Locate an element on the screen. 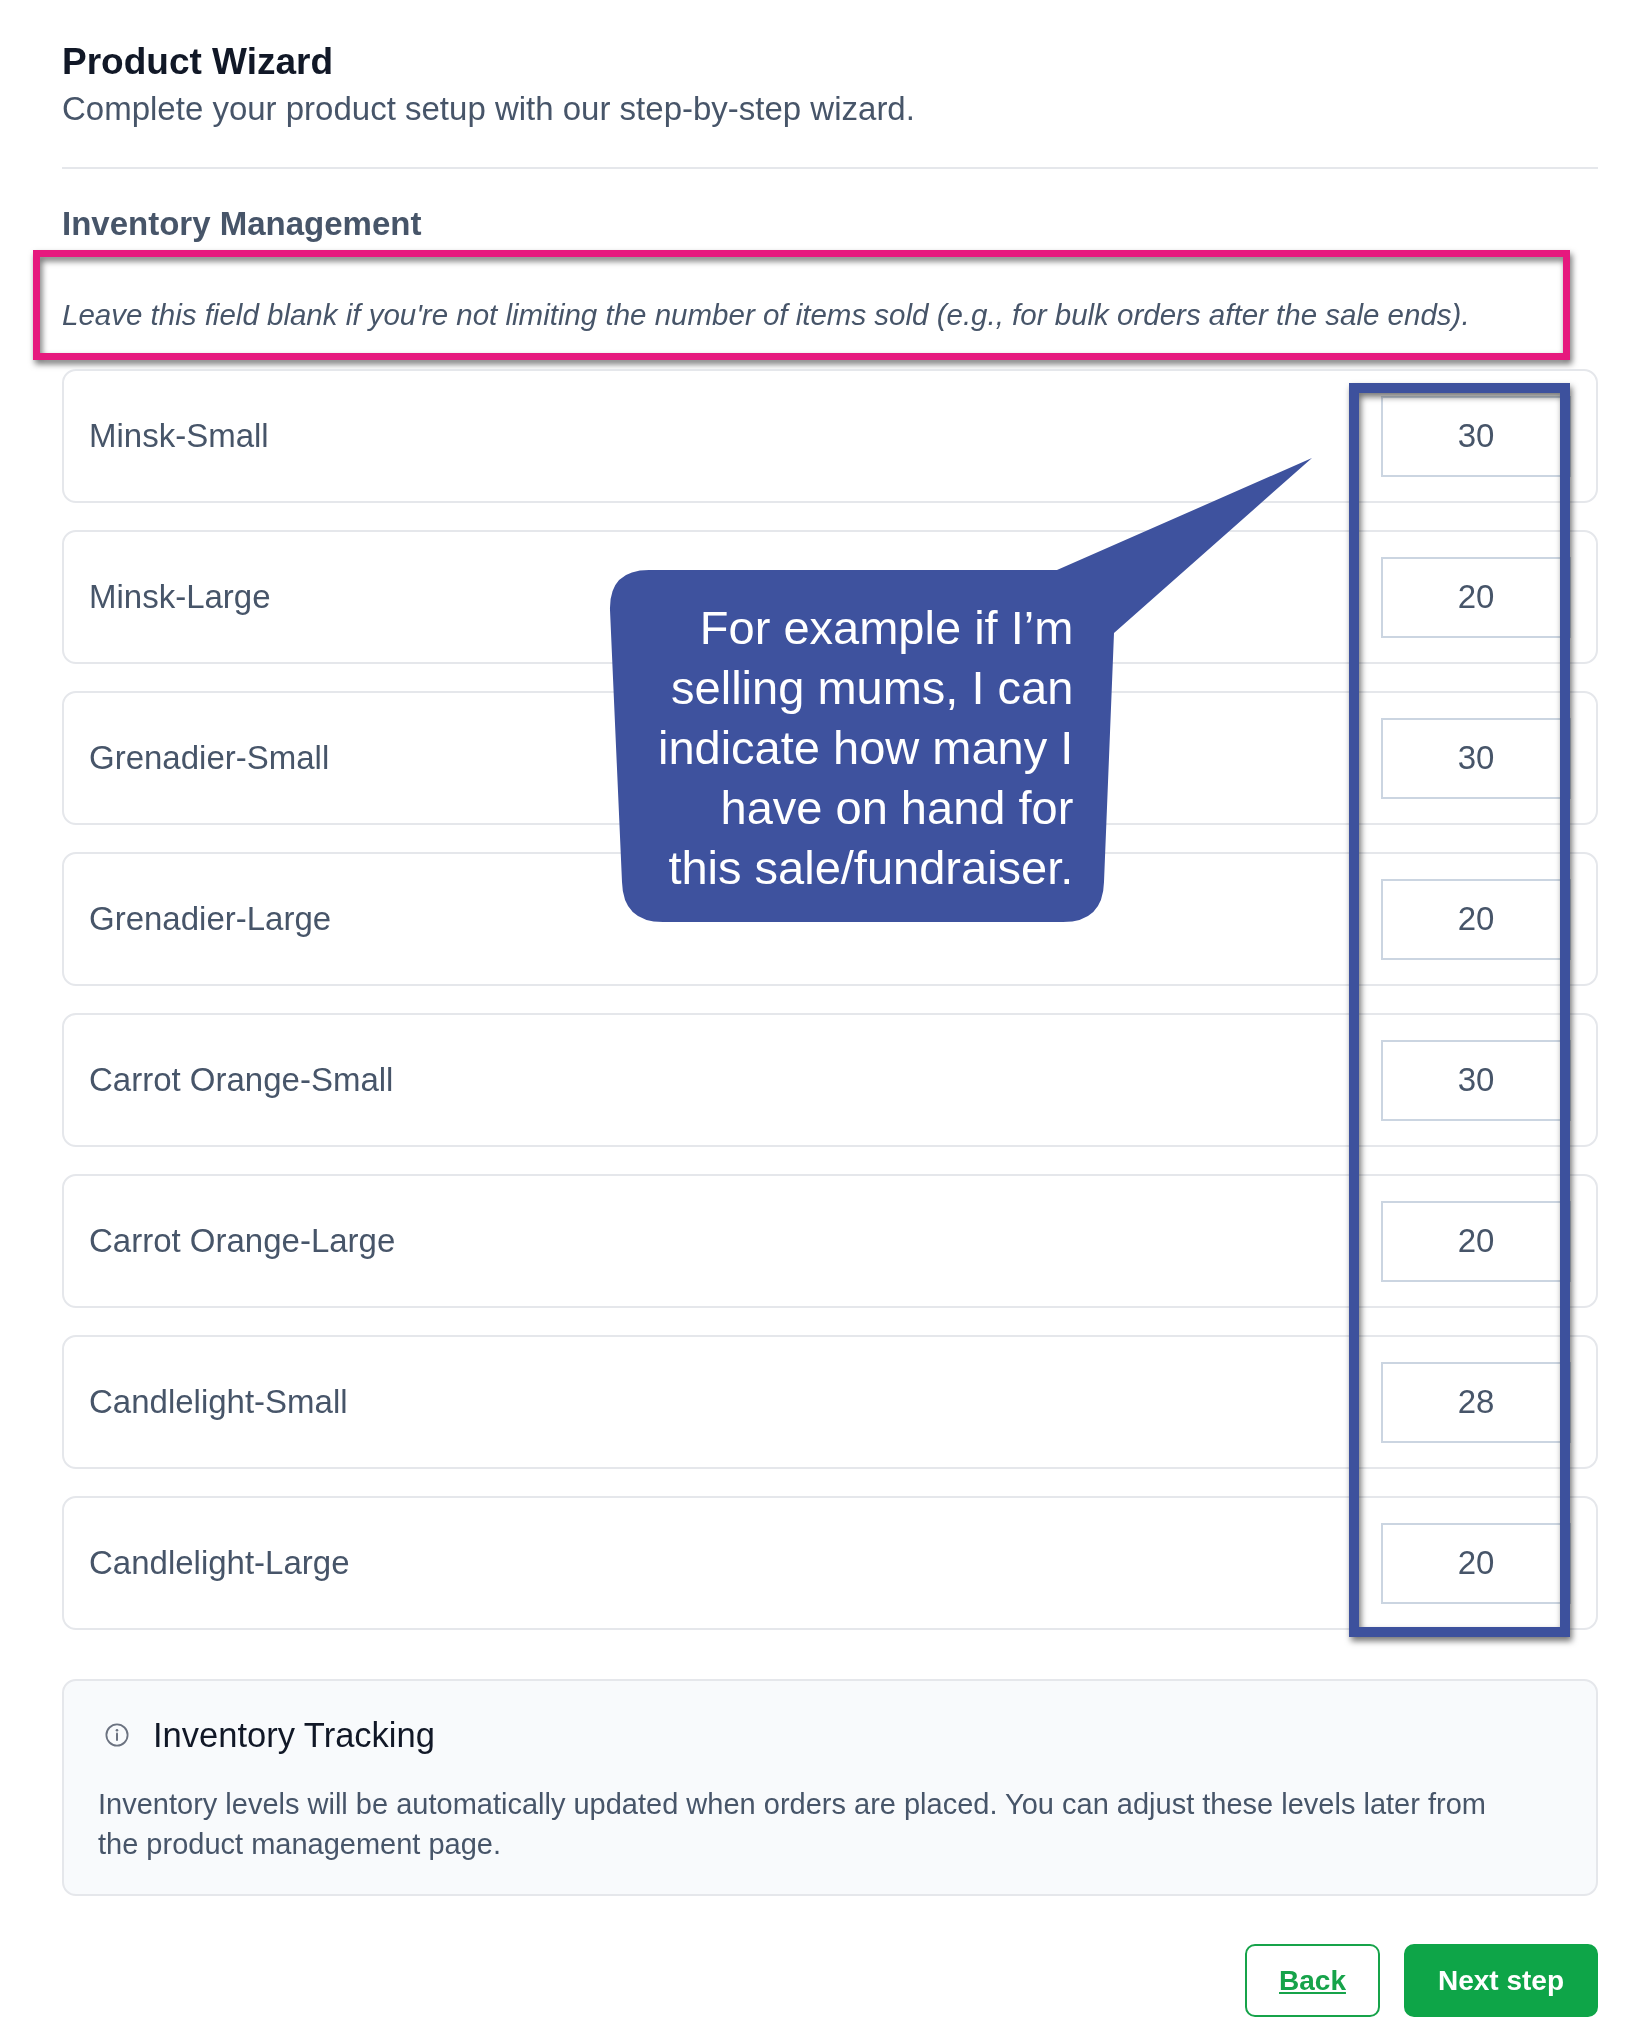 This screenshot has width=1650, height=2044. variant-label: Candlelight-Small is located at coordinates (218, 1402).